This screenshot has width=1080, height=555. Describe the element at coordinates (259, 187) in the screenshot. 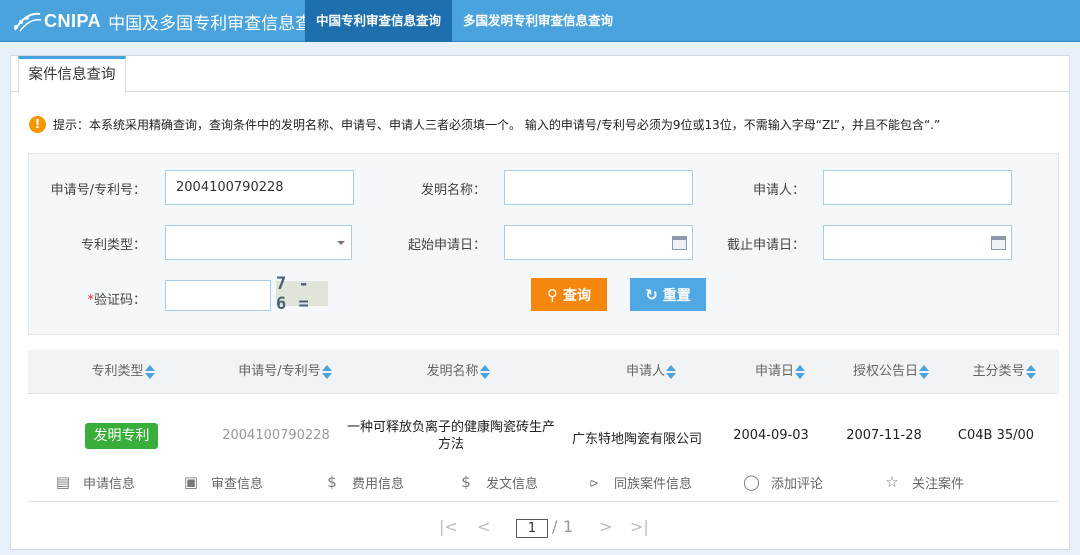

I see `app-no-input: 2004100790228` at that location.